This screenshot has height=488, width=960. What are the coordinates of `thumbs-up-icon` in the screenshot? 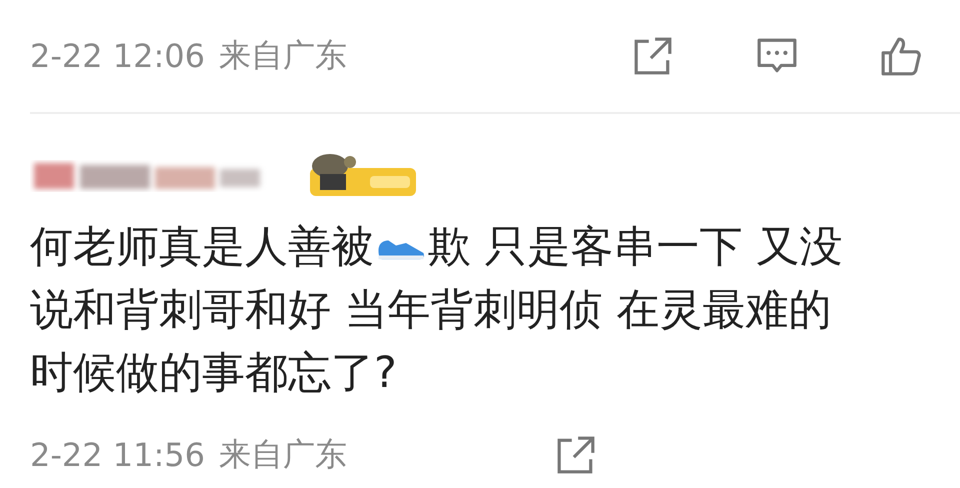 It's located at (901, 56).